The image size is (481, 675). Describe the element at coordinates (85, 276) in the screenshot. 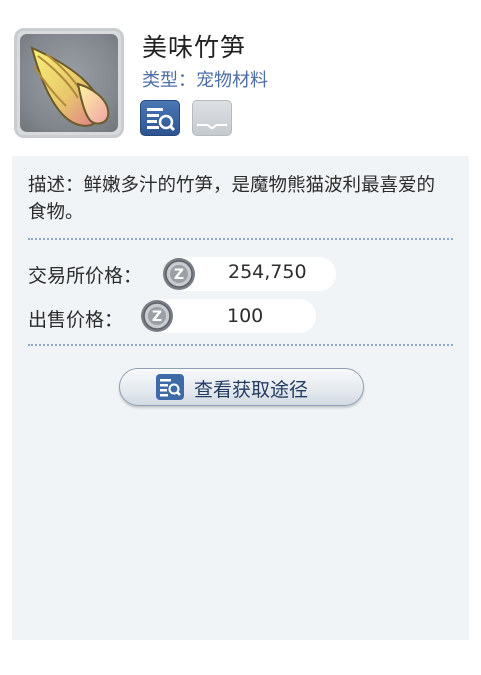

I see `exchange-price-label: 交易所价格：` at that location.